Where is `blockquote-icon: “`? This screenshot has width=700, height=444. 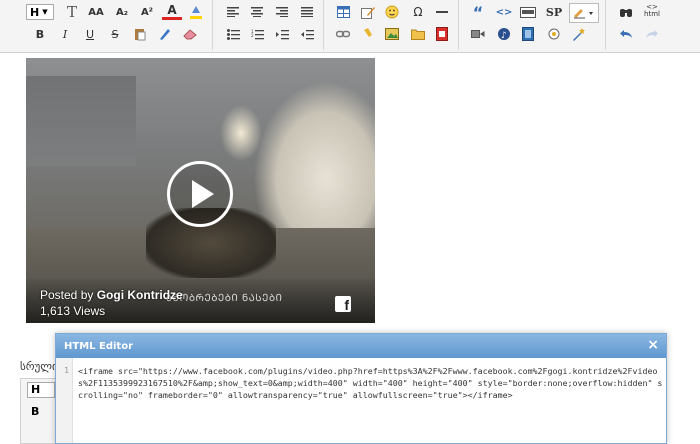
blockquote-icon: “ is located at coordinates (478, 12).